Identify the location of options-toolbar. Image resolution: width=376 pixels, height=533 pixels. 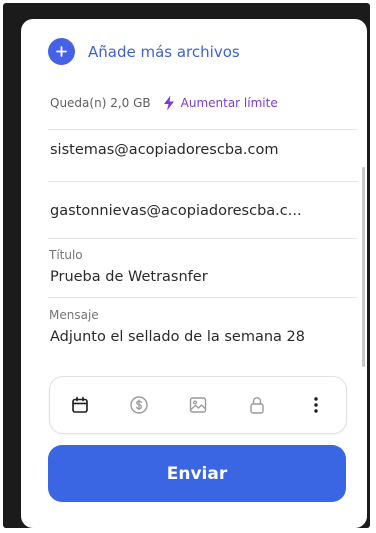
(198, 405).